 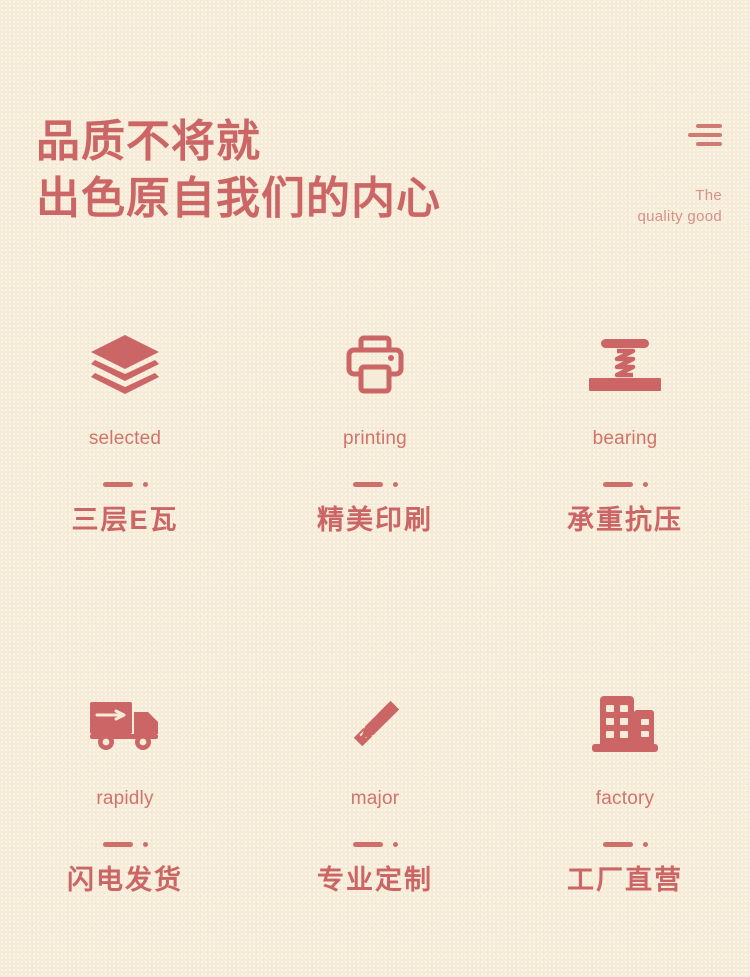 What do you see at coordinates (125, 438) in the screenshot?
I see `feature-en-label: selected` at bounding box center [125, 438].